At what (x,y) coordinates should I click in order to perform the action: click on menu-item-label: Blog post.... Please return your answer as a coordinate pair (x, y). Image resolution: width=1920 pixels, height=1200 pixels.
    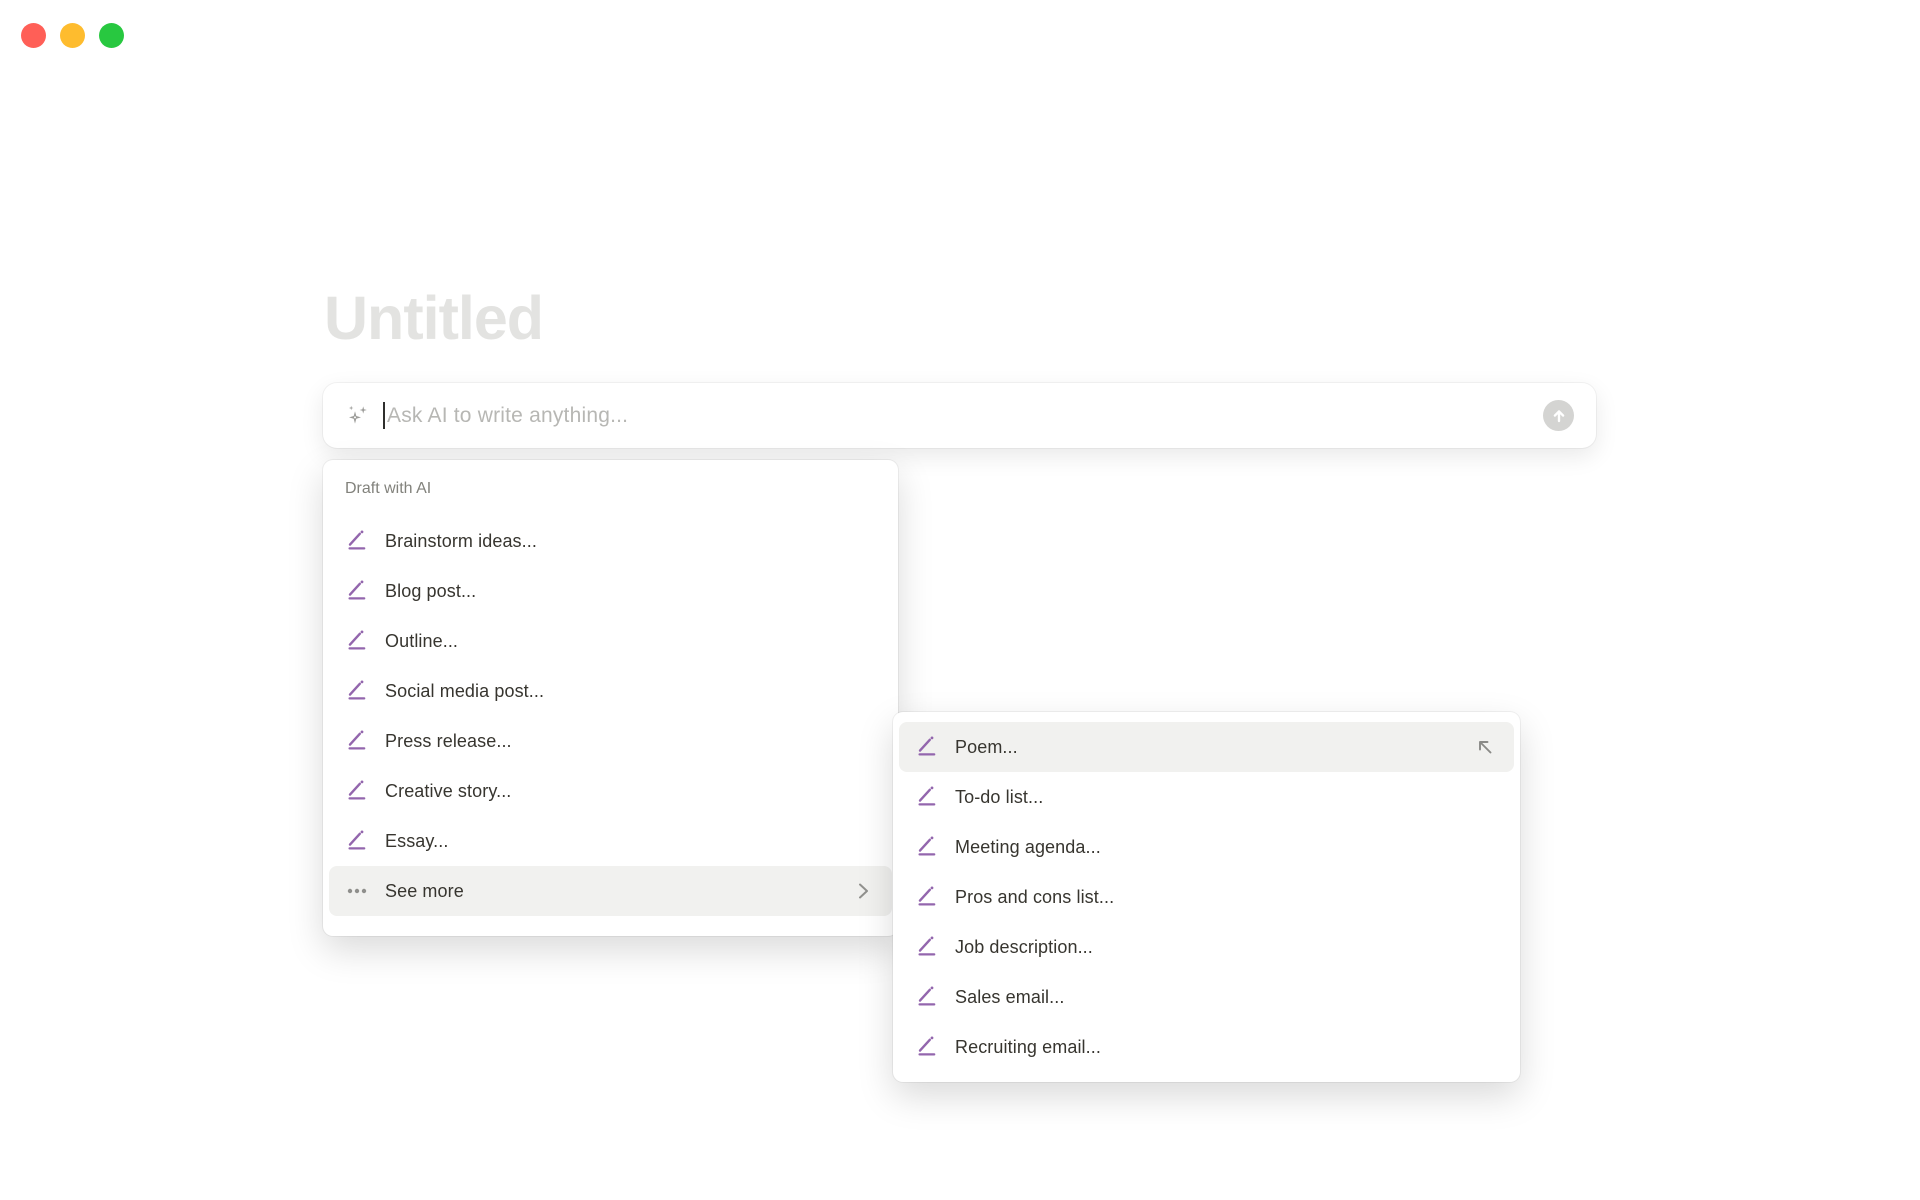
    Looking at the image, I should click on (431, 590).